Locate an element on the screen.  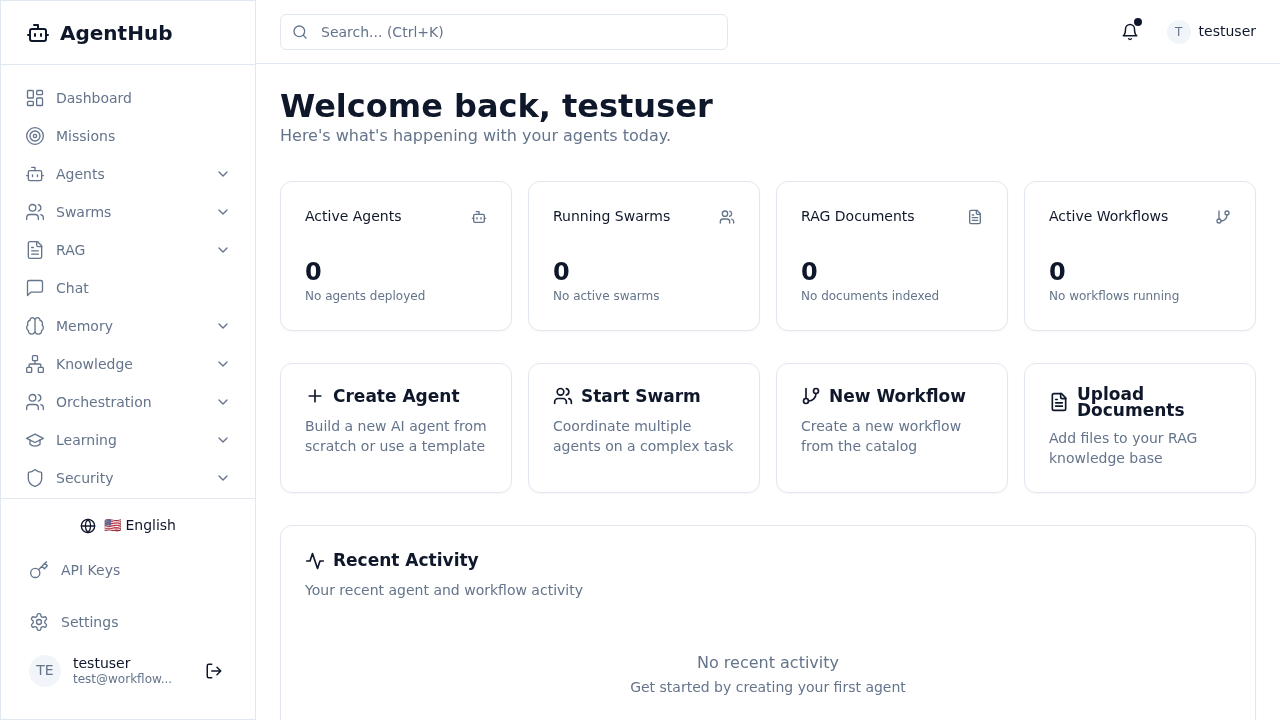
panel-title: Recent Activity is located at coordinates (406, 560).